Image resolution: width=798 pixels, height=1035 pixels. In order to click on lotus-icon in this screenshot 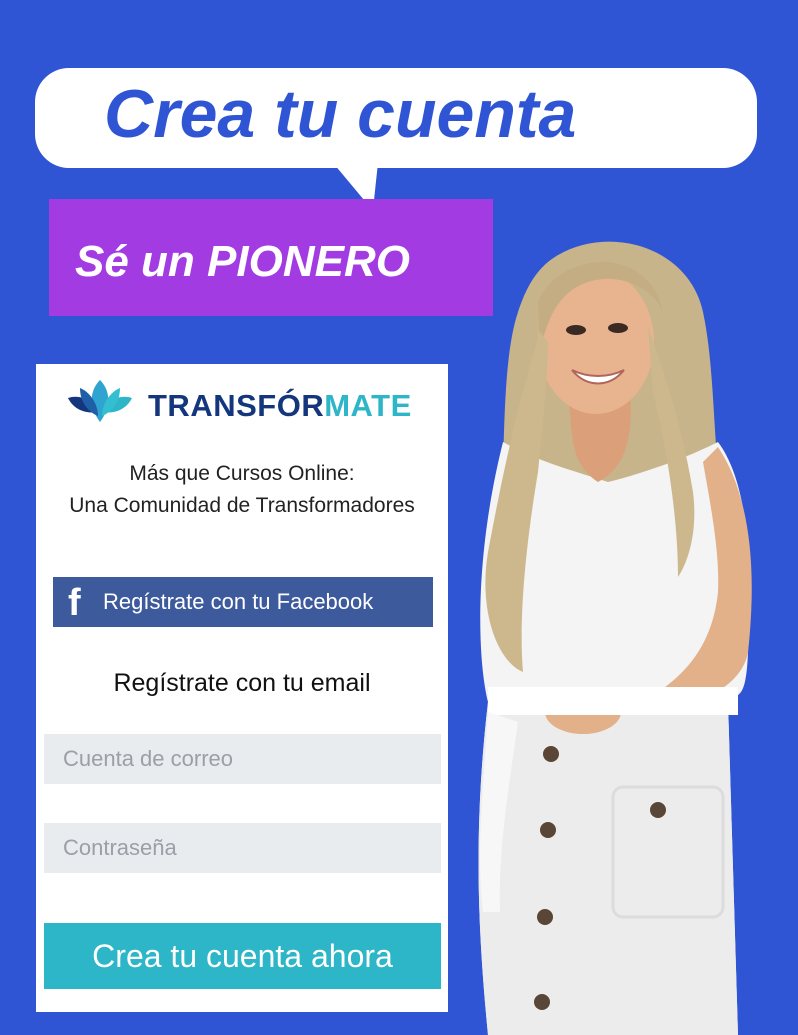, I will do `click(100, 401)`.